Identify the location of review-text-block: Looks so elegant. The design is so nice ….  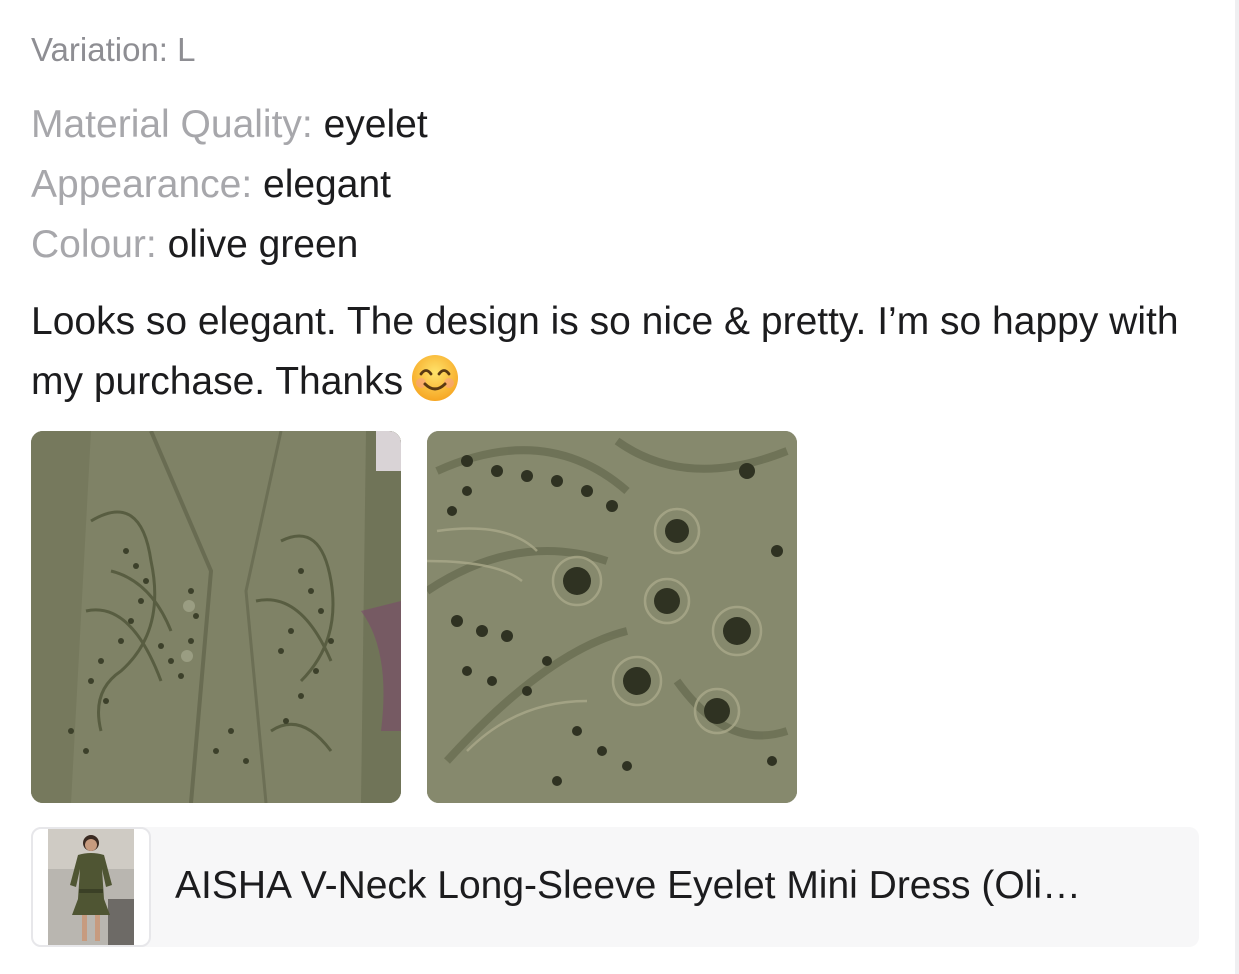
(606, 352).